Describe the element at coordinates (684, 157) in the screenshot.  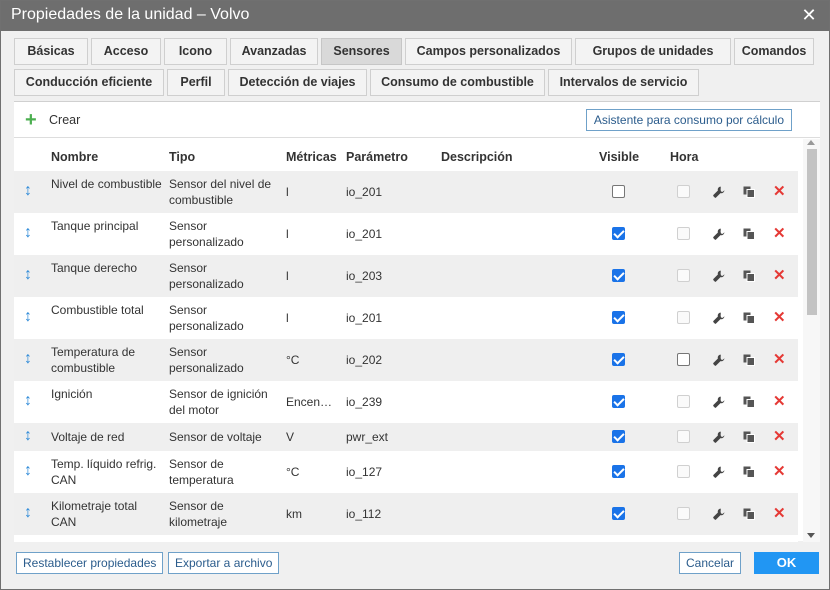
I see `column-header-time: Hora` at that location.